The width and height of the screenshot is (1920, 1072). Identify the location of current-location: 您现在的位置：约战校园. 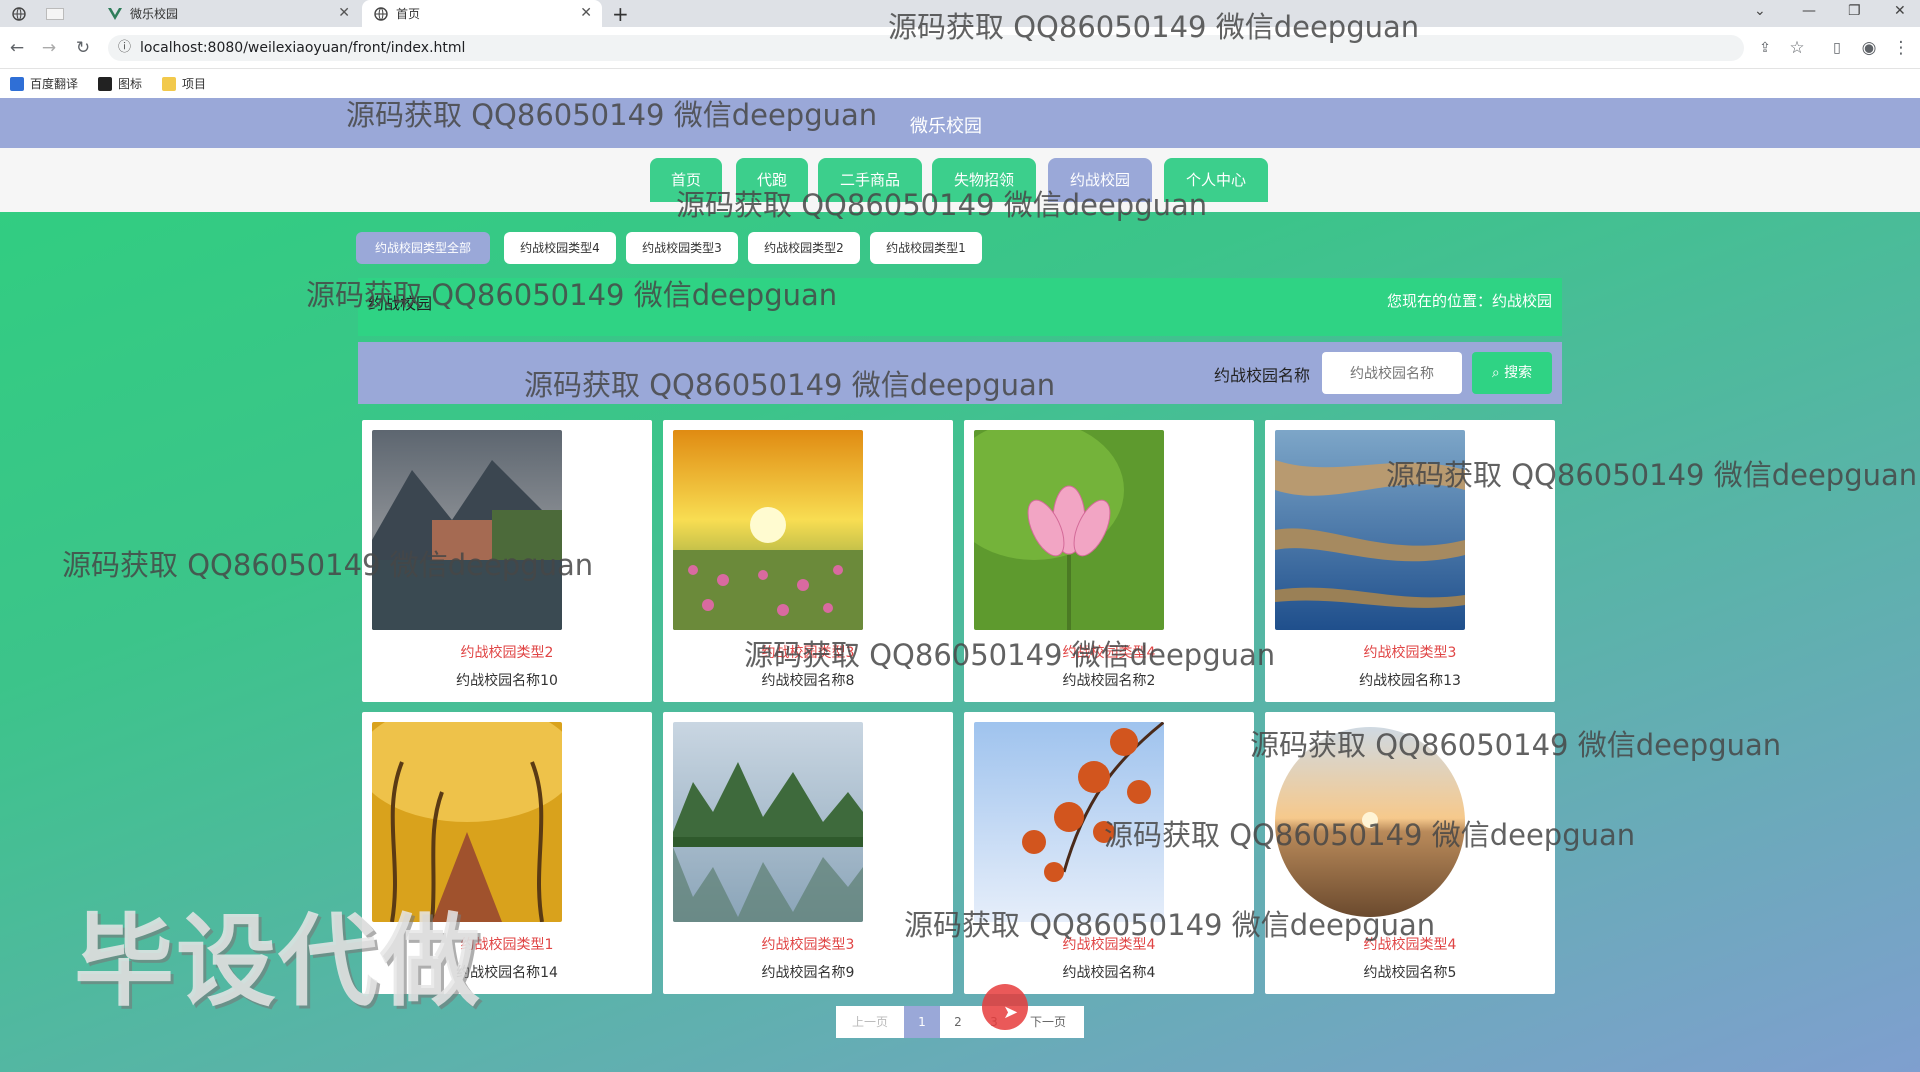
(1469, 301).